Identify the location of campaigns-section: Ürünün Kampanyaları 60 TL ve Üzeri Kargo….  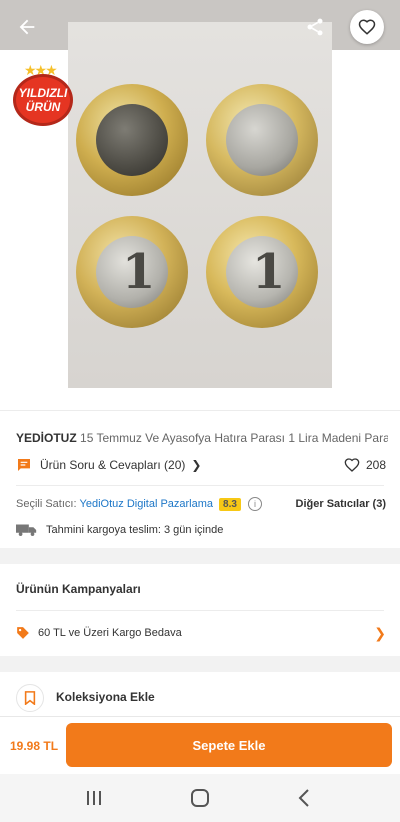
(200, 610).